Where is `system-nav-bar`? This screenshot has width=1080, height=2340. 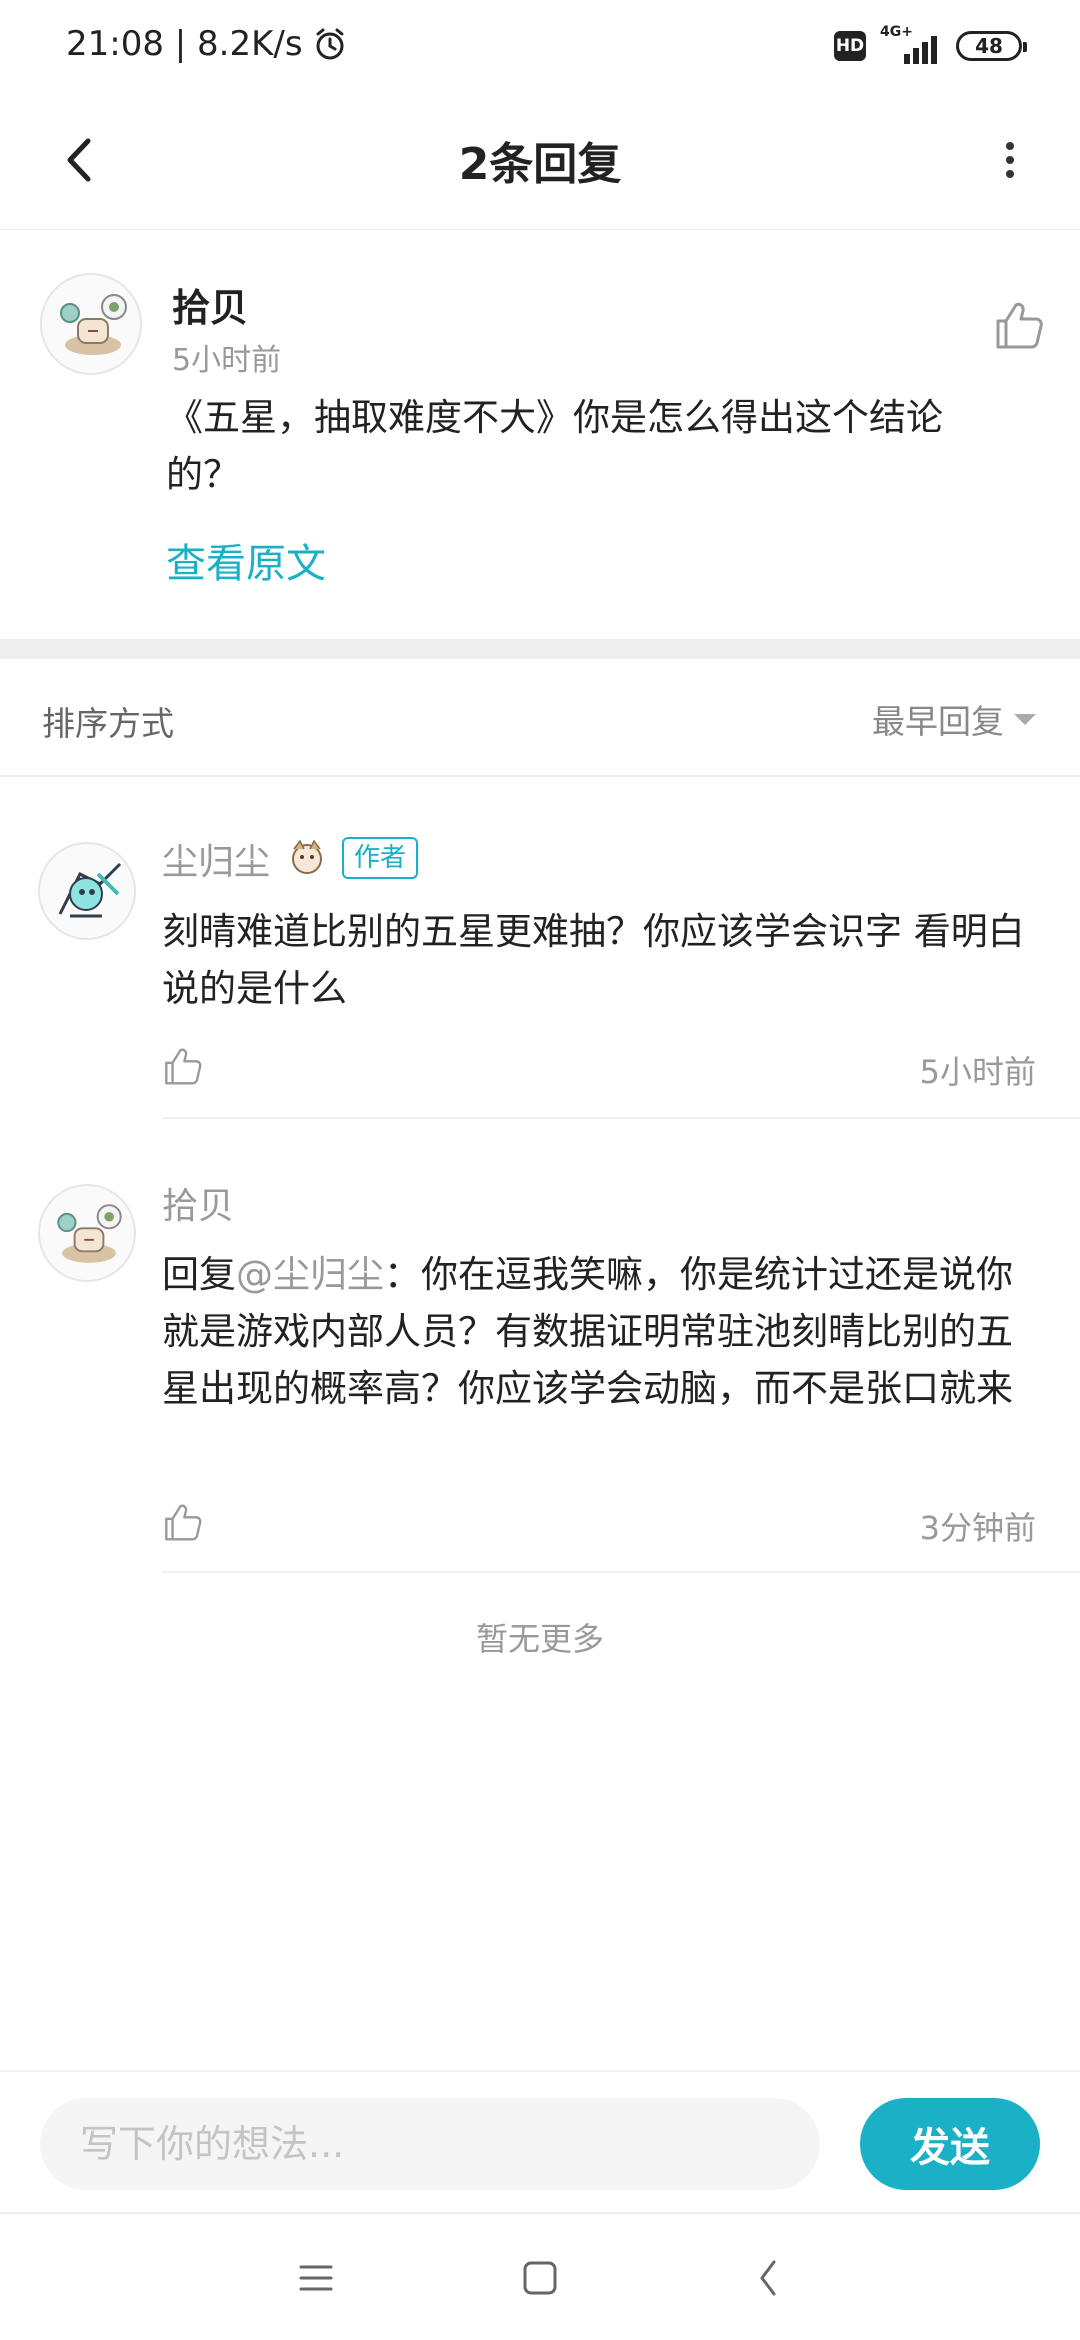 system-nav-bar is located at coordinates (540, 2276).